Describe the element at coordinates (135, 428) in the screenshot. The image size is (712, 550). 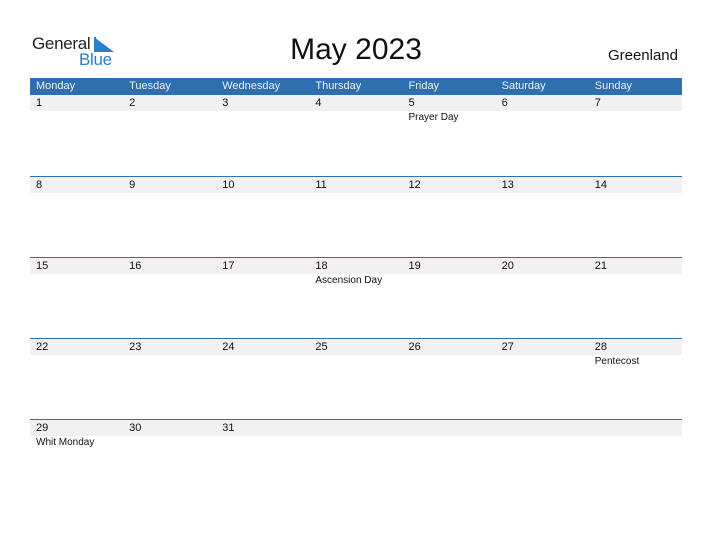
I see `day-number: 30` at that location.